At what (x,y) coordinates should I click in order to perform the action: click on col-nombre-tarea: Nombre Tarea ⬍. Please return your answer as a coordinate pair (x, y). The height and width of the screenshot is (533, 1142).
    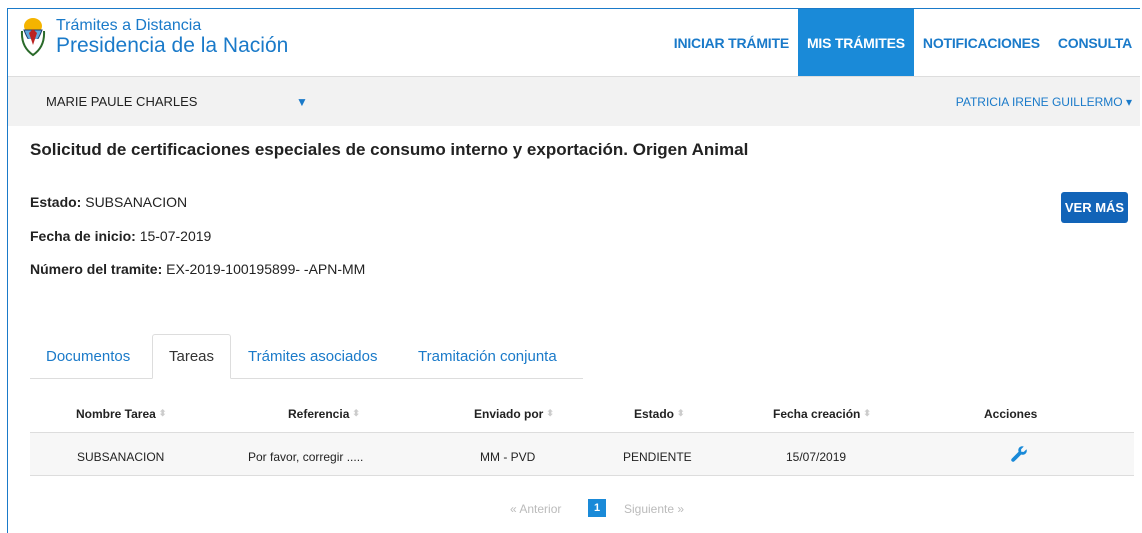
    Looking at the image, I should click on (121, 414).